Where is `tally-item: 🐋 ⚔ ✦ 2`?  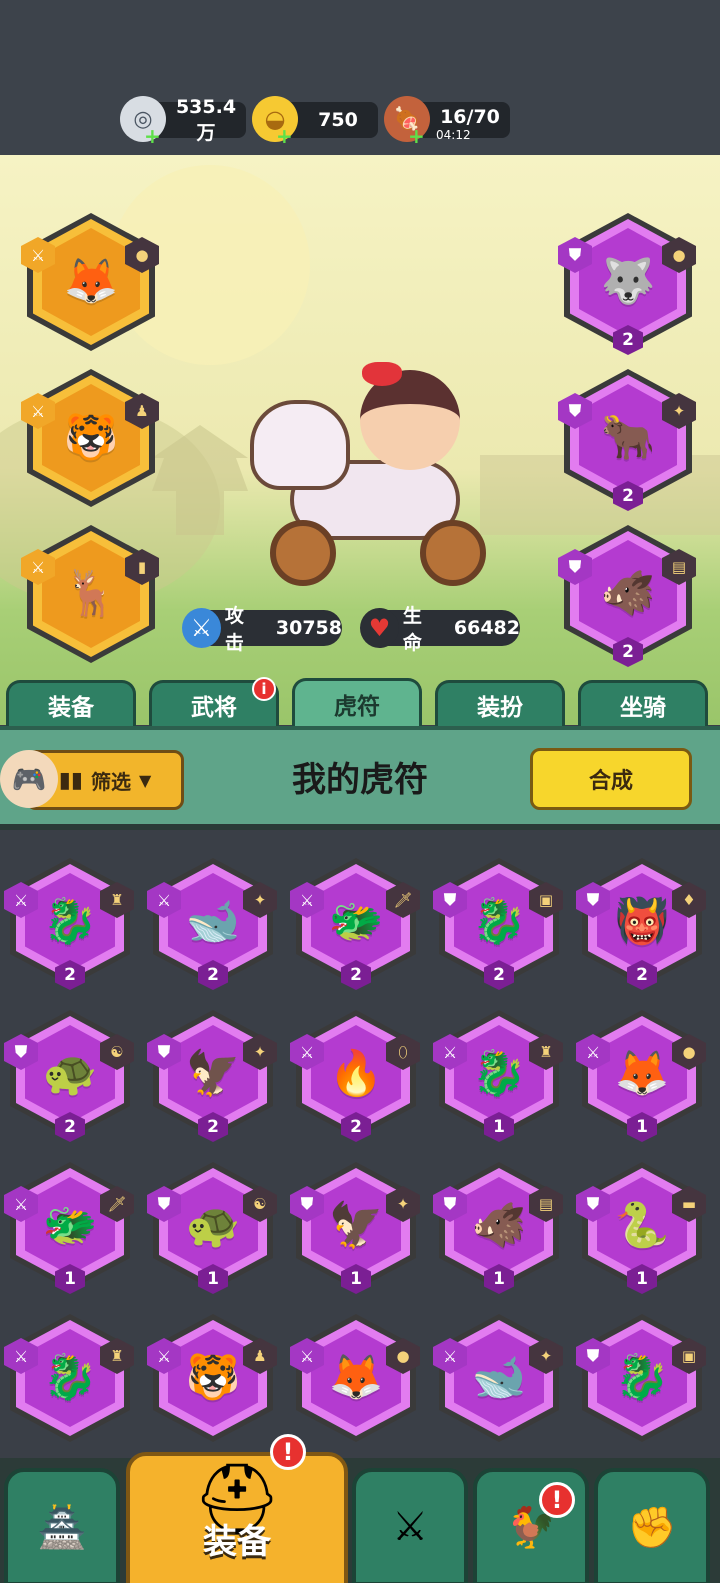 tally-item: 🐋 ⚔ ✦ 2 is located at coordinates (212, 924).